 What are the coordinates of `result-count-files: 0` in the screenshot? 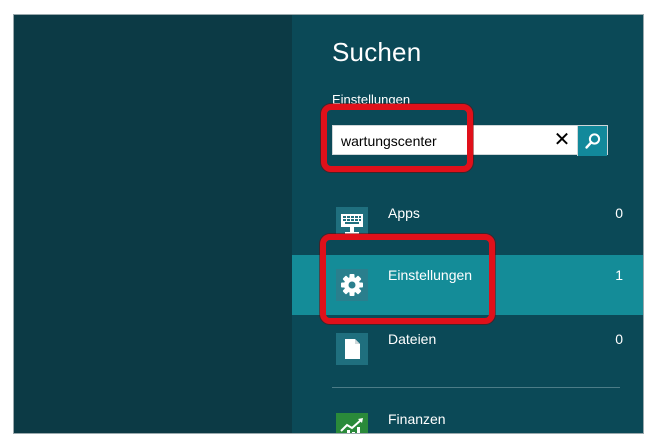 It's located at (619, 339).